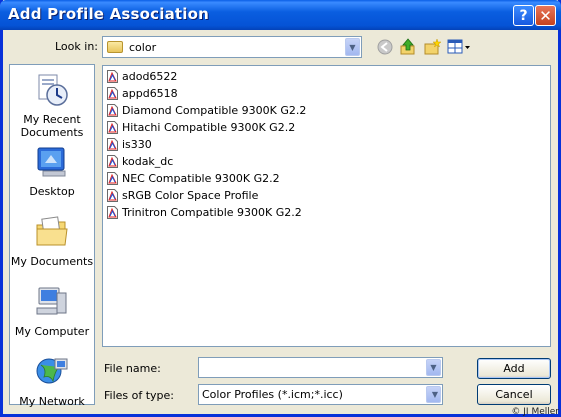  I want to click on watermark: © JI Meller, so click(535, 412).